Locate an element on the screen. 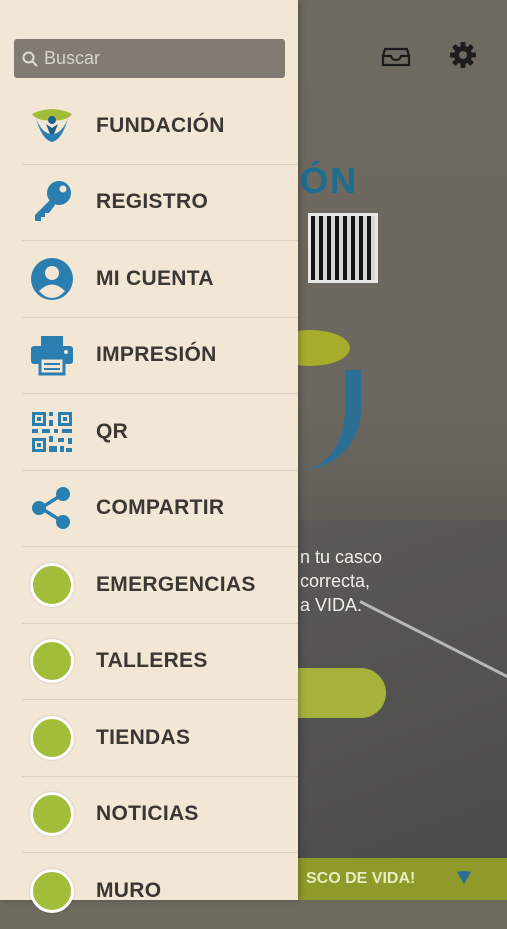 Image resolution: width=507 pixels, height=929 pixels. menu-item-label: FUNDACIÓN is located at coordinates (160, 125).